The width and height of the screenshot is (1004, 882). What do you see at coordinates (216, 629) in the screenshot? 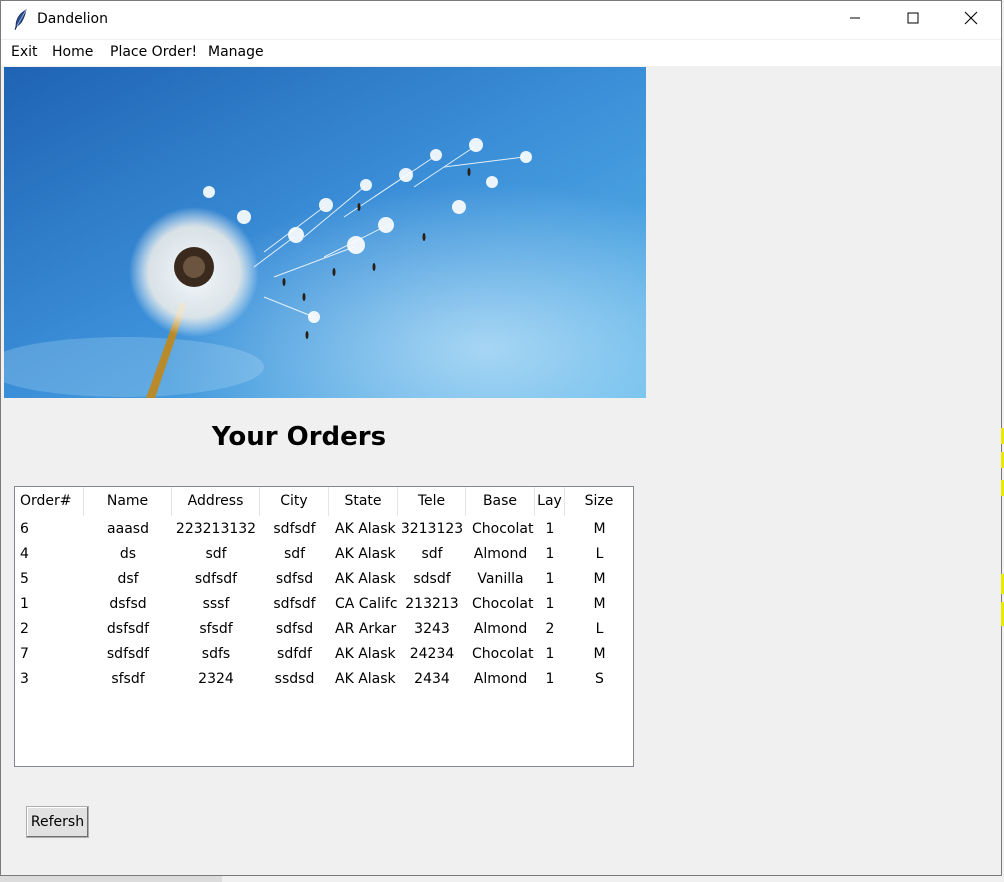
I see `cell-address: sfsdf` at bounding box center [216, 629].